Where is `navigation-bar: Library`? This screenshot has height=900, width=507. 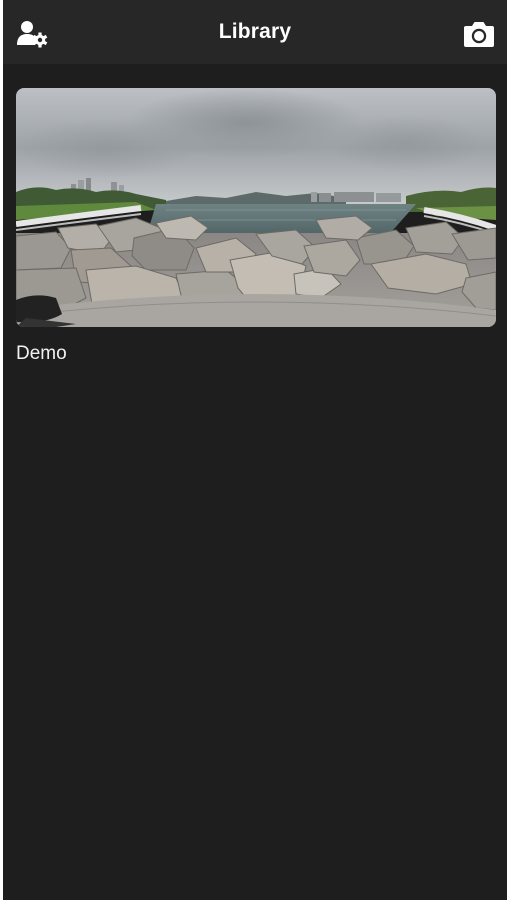 navigation-bar: Library is located at coordinates (255, 32).